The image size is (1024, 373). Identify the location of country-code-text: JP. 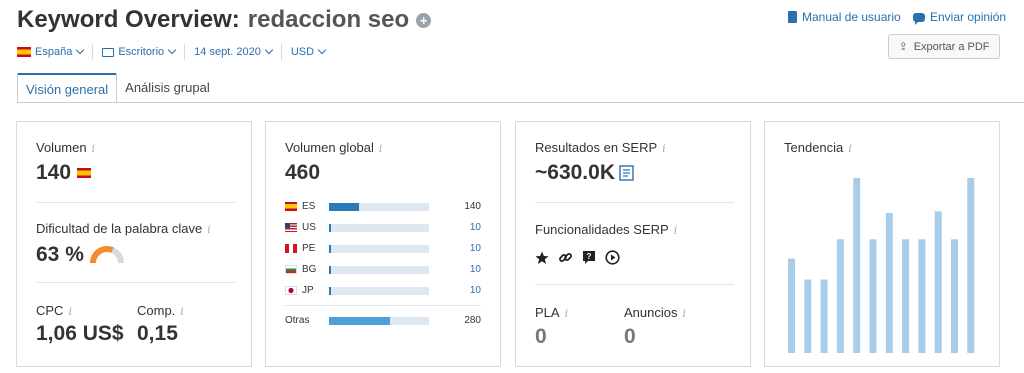
(308, 290).